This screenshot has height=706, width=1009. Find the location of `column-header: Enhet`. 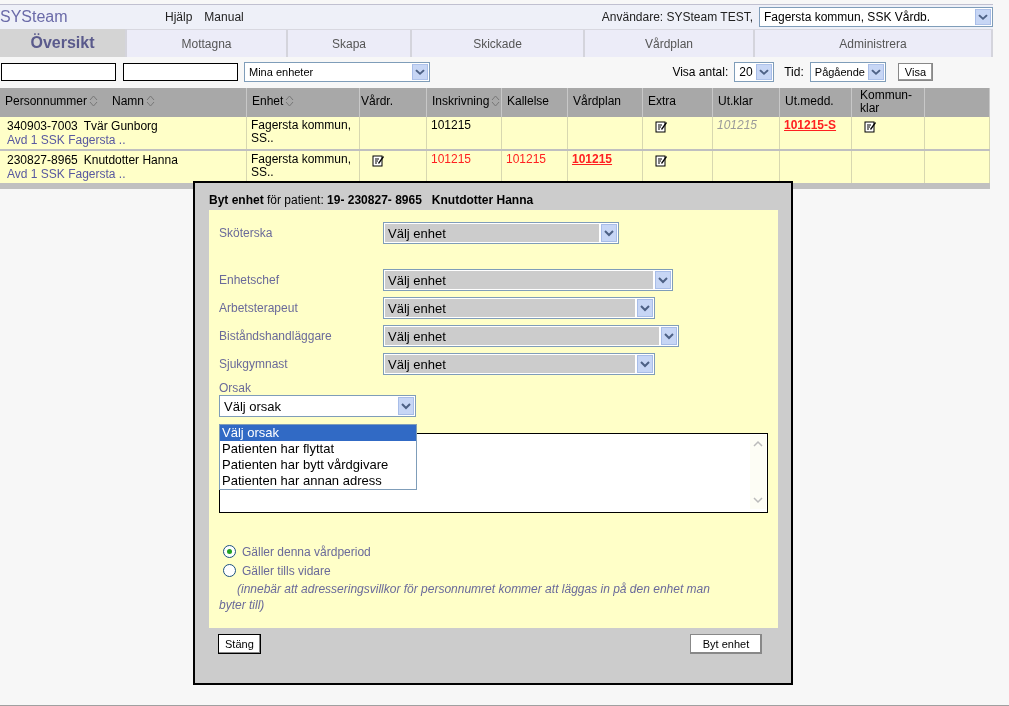

column-header: Enhet is located at coordinates (273, 101).